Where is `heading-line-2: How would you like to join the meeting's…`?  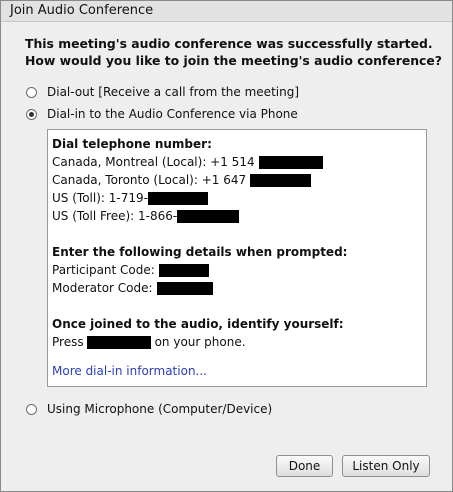 heading-line-2: How would you like to join the meeting's… is located at coordinates (233, 60).